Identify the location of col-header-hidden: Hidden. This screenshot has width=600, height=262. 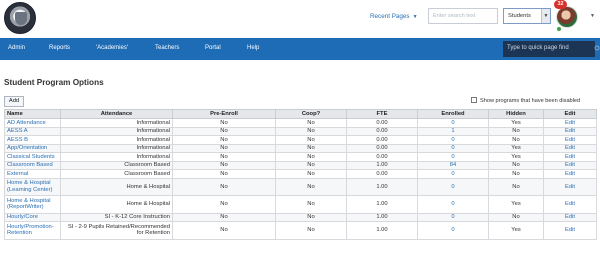
(516, 114).